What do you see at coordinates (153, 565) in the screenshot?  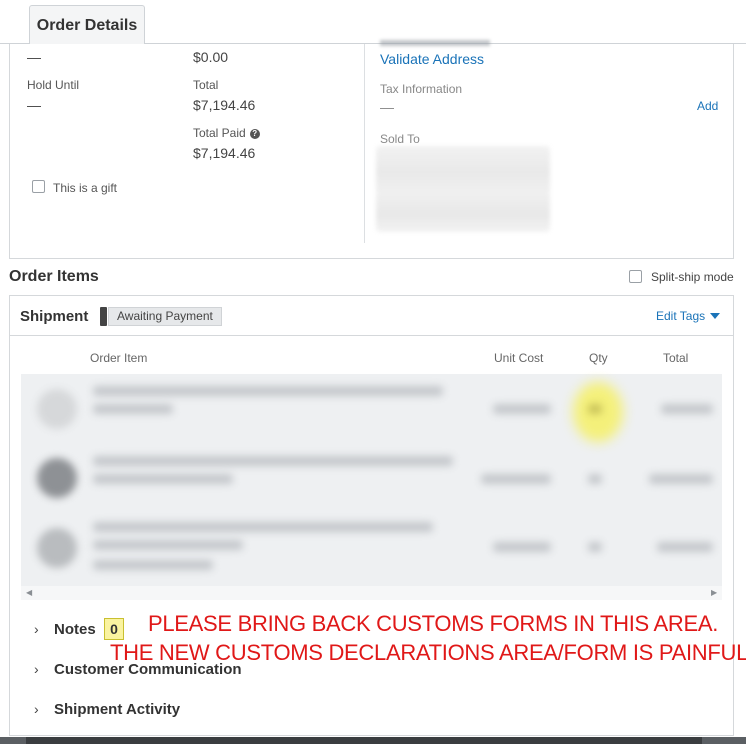 I see `item-variant-redacted` at bounding box center [153, 565].